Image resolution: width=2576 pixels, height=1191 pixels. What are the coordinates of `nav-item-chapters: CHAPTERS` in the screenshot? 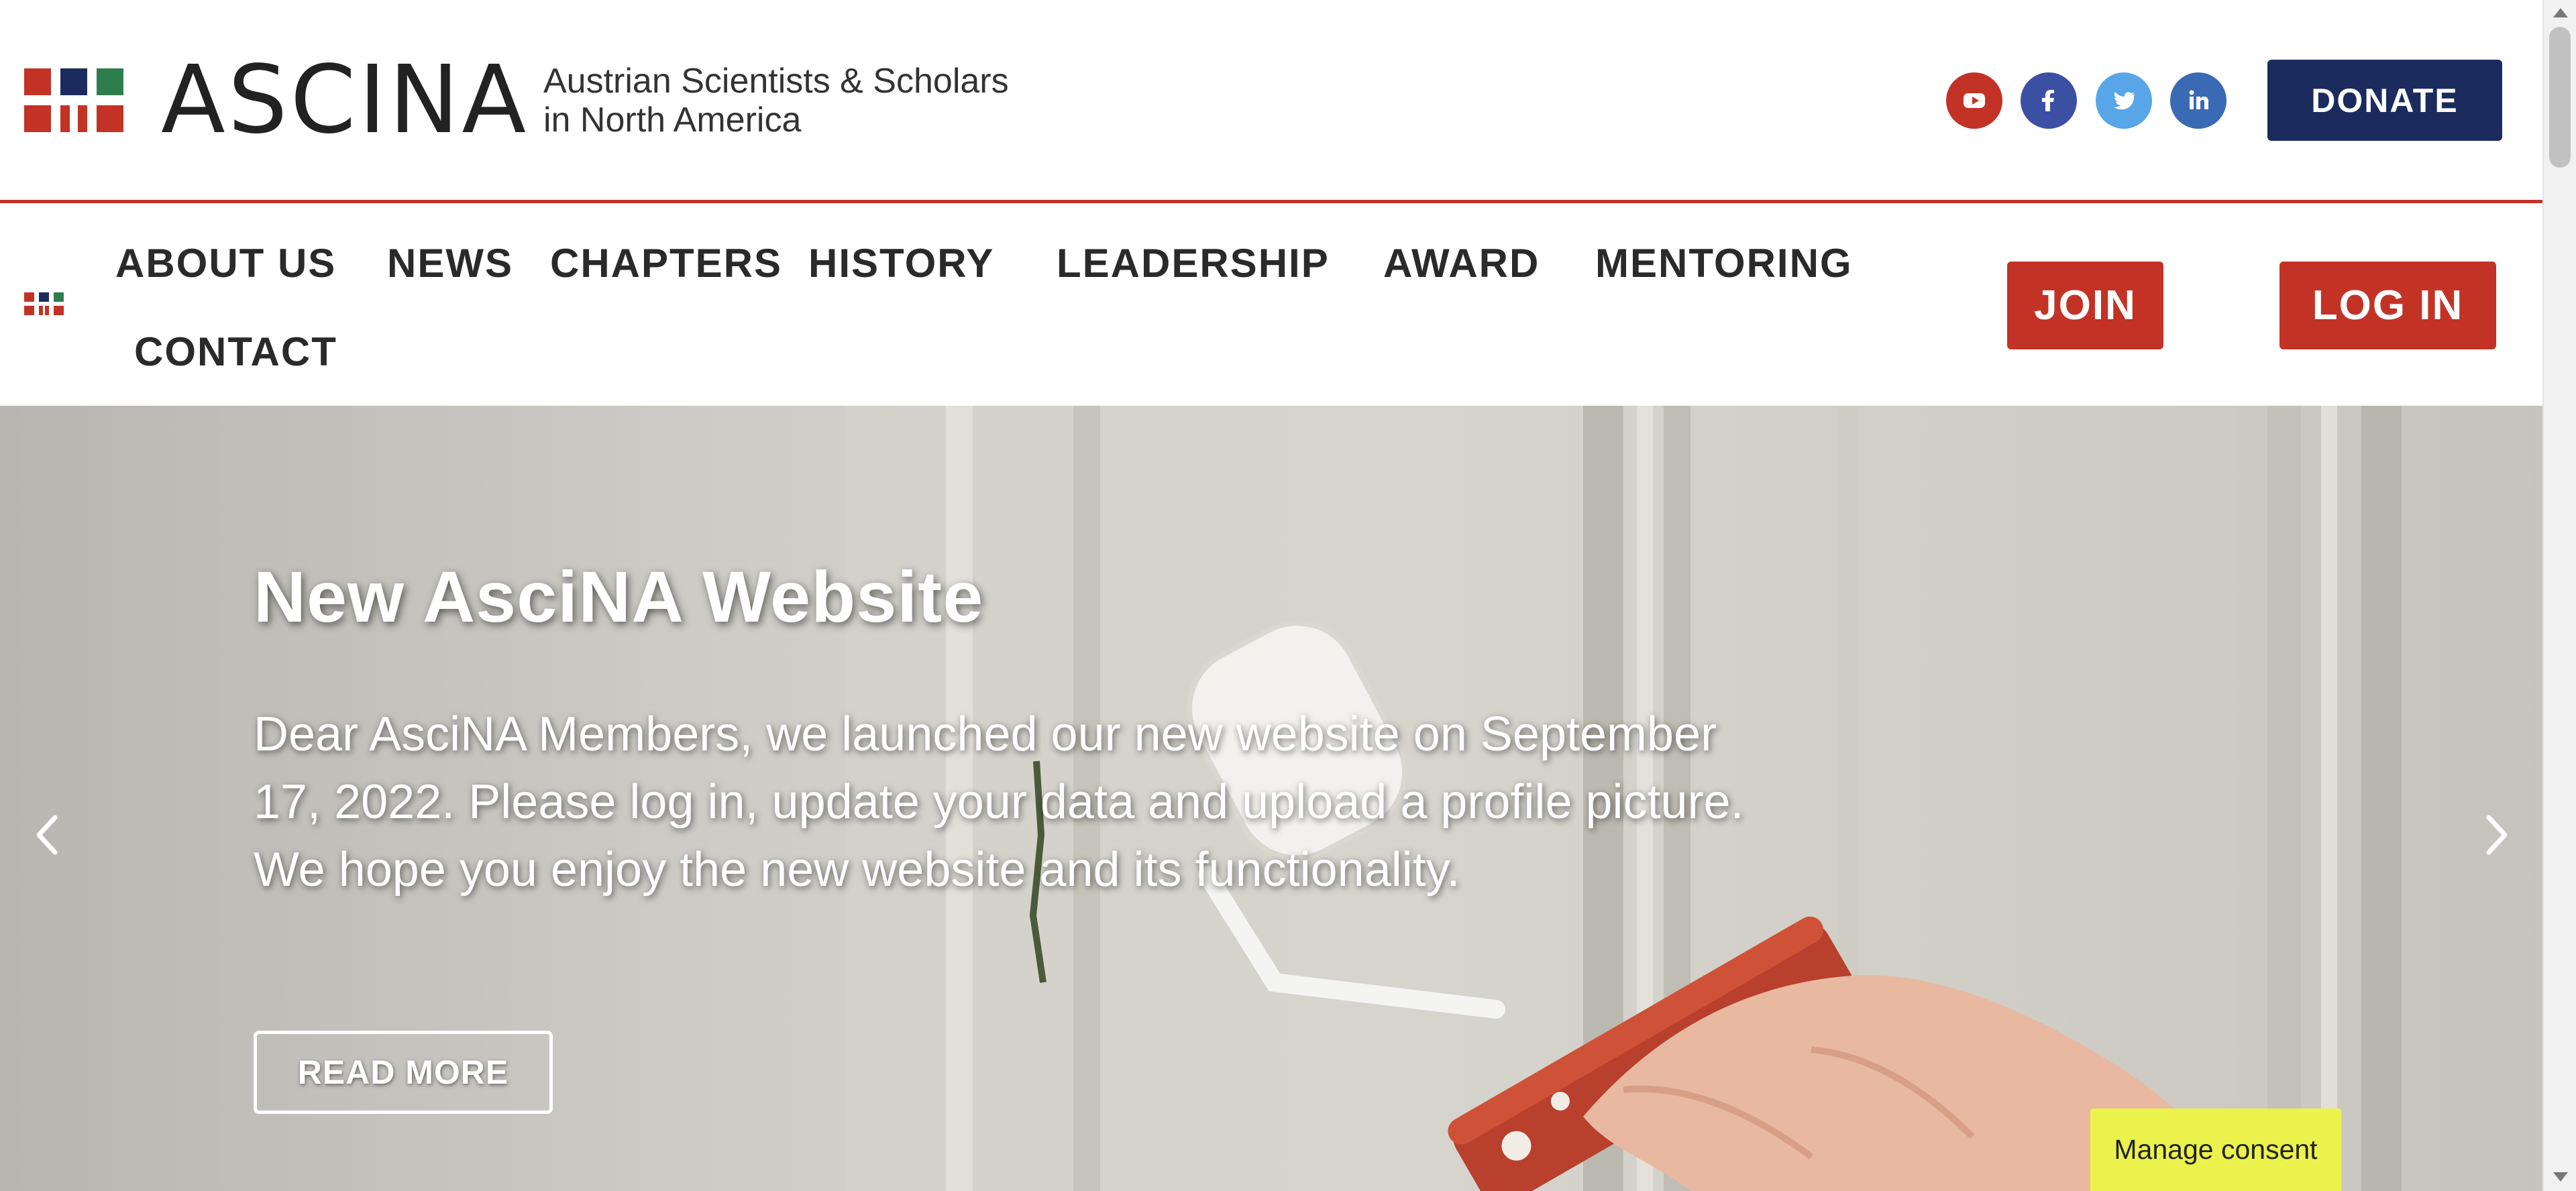 It's located at (666, 263).